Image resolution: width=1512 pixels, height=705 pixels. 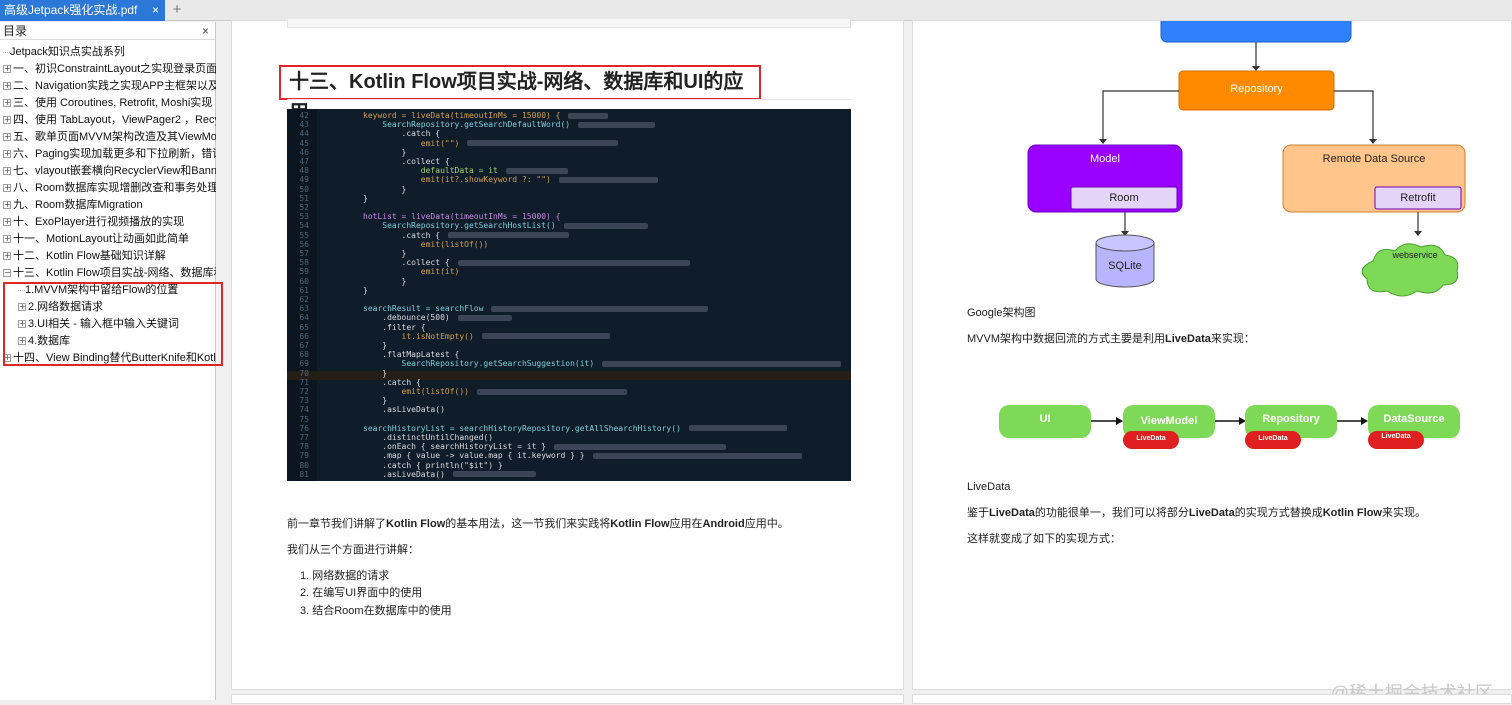 I want to click on outline-paragraph: 我们从三个方面进行讲解：, so click(x=353, y=550).